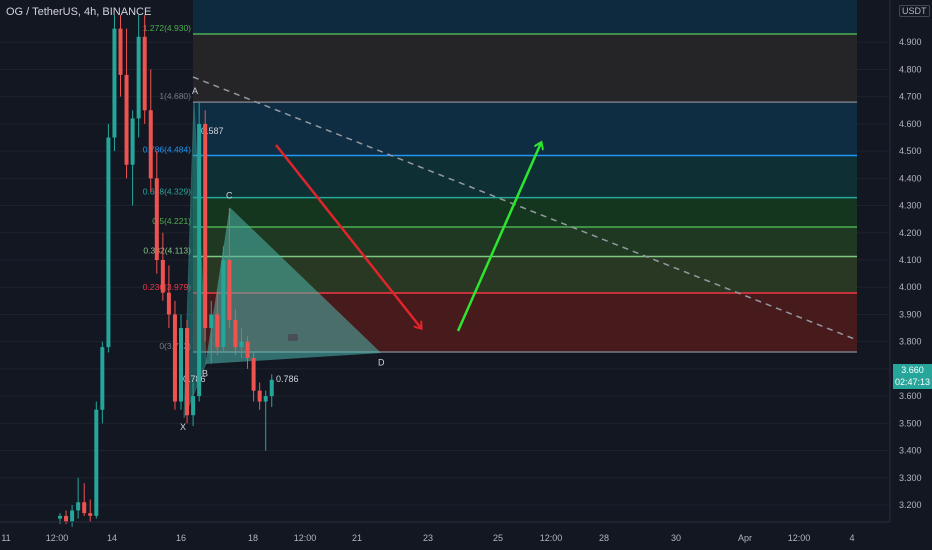  I want to click on time-tick-label: 25, so click(498, 538).